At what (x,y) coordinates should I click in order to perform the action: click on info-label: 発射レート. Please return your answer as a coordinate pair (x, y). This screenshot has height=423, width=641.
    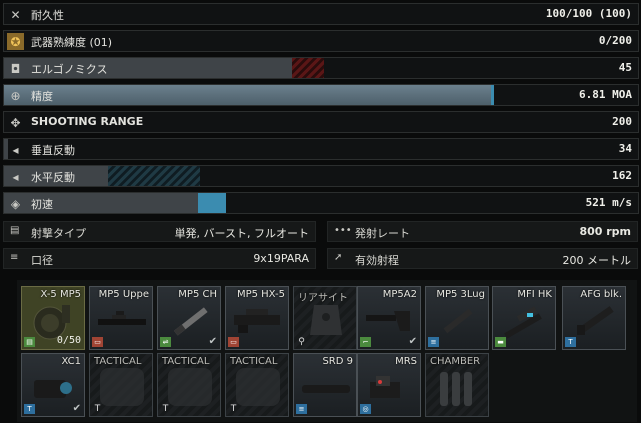
    Looking at the image, I should click on (382, 233).